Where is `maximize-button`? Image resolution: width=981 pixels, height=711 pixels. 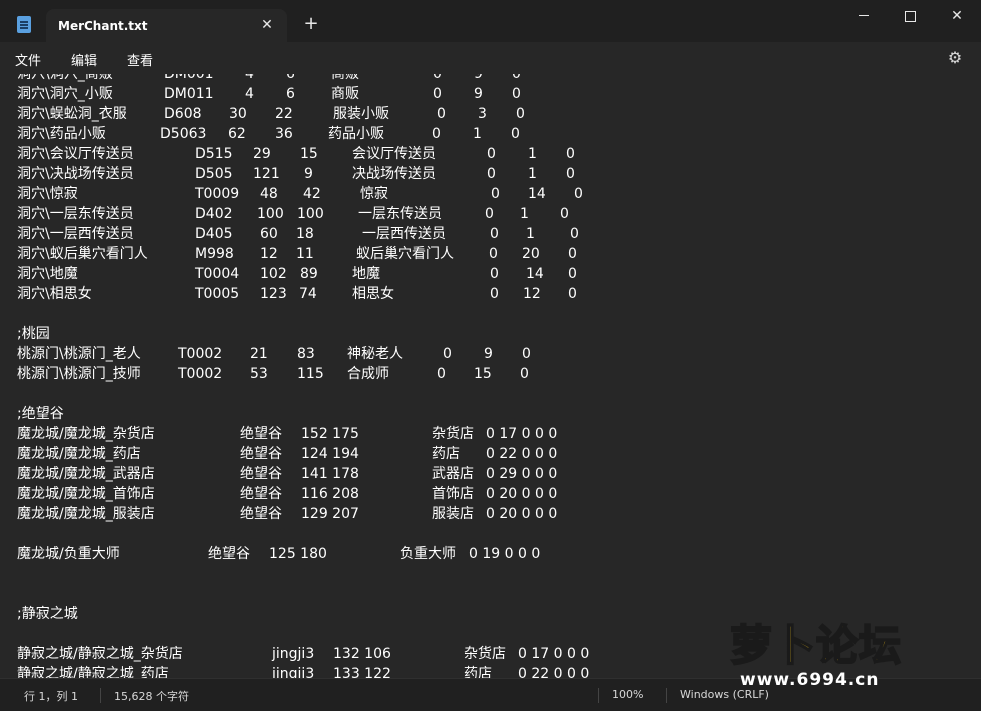
maximize-button is located at coordinates (910, 16).